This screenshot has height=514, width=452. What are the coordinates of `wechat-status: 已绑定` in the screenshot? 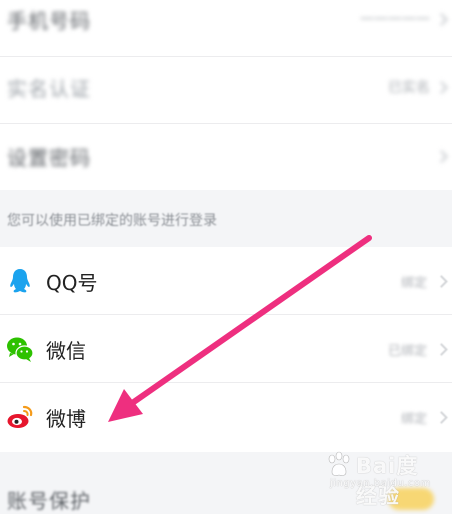 It's located at (407, 351).